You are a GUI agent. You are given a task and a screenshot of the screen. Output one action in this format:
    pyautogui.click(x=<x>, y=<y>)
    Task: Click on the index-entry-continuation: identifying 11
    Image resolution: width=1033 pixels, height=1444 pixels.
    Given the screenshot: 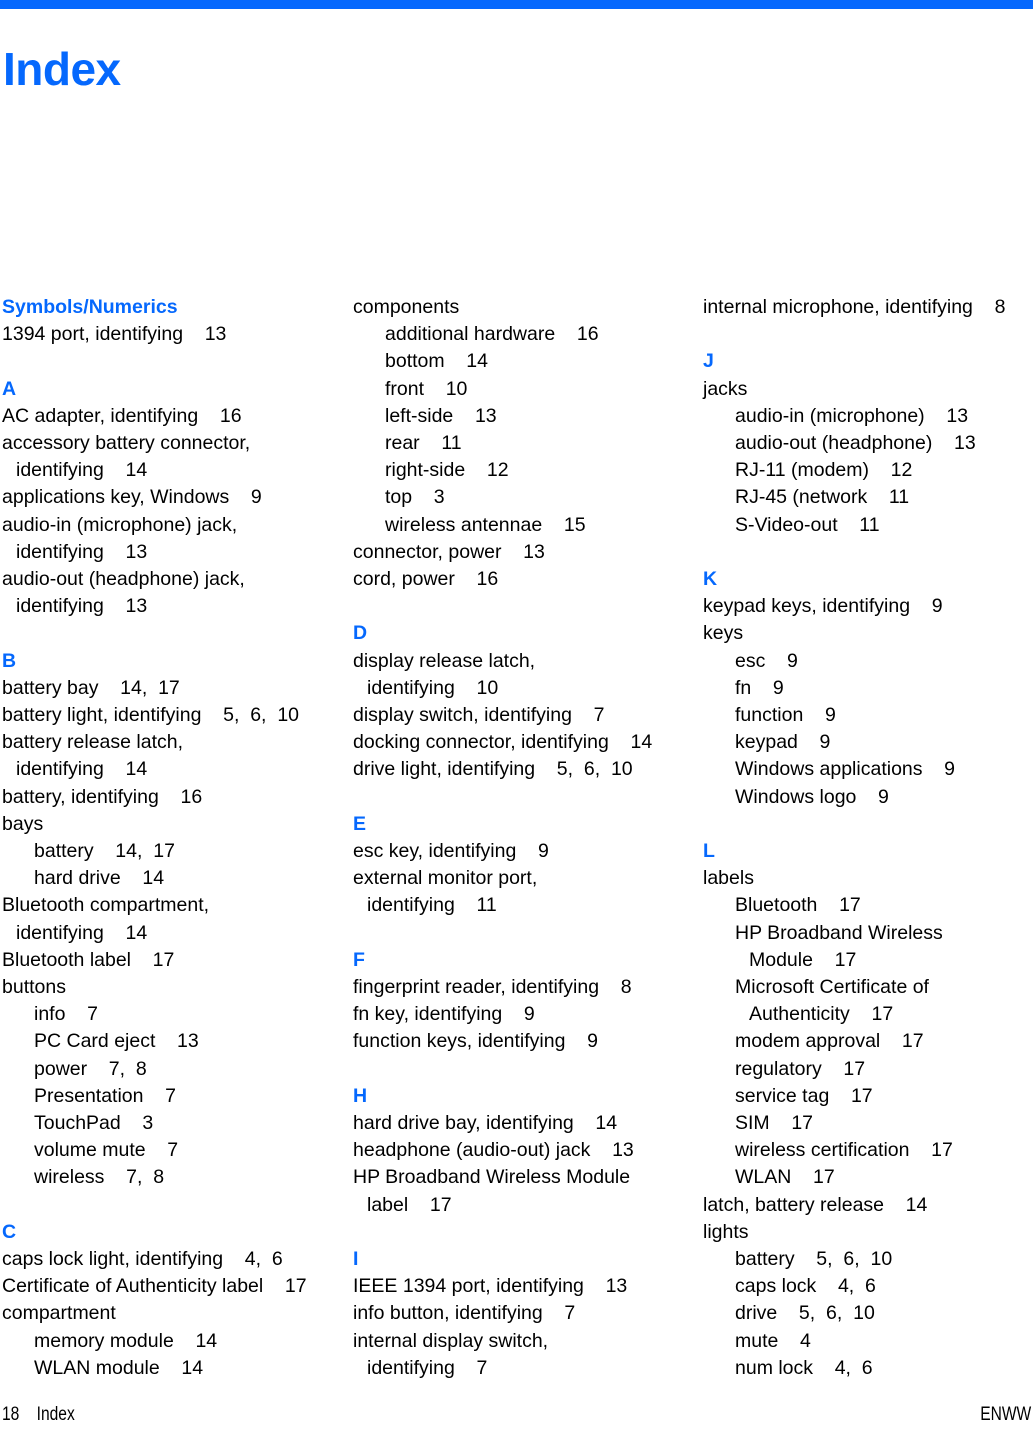 What is the action you would take?
    pyautogui.click(x=520, y=905)
    